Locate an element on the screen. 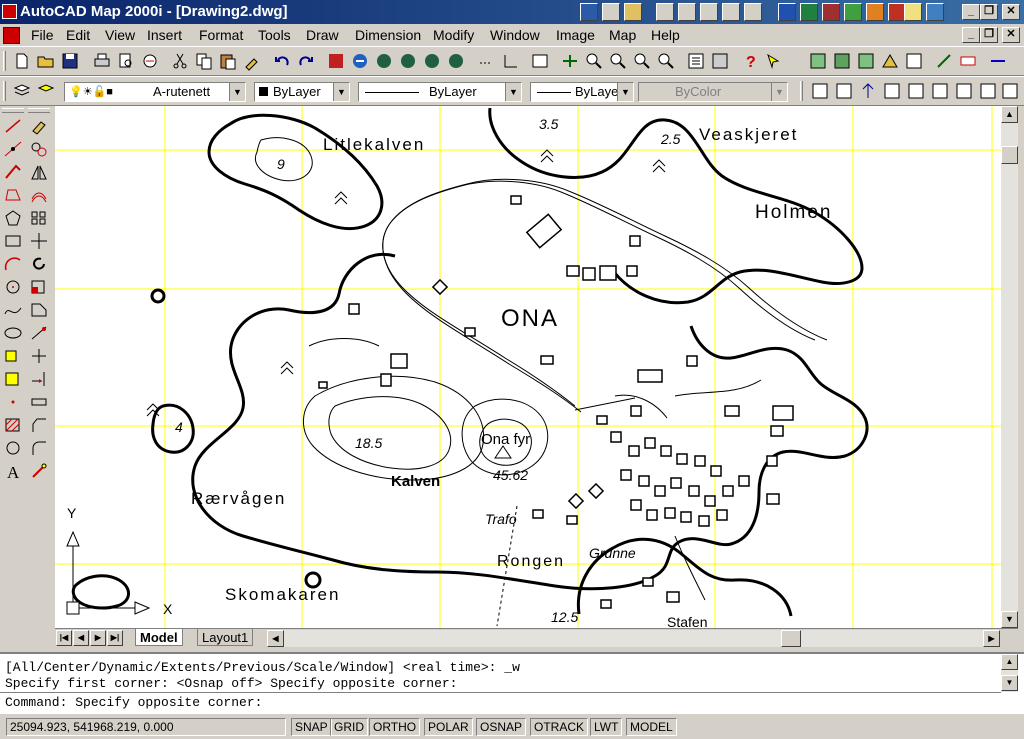  rotate-icon is located at coordinates (39, 264).